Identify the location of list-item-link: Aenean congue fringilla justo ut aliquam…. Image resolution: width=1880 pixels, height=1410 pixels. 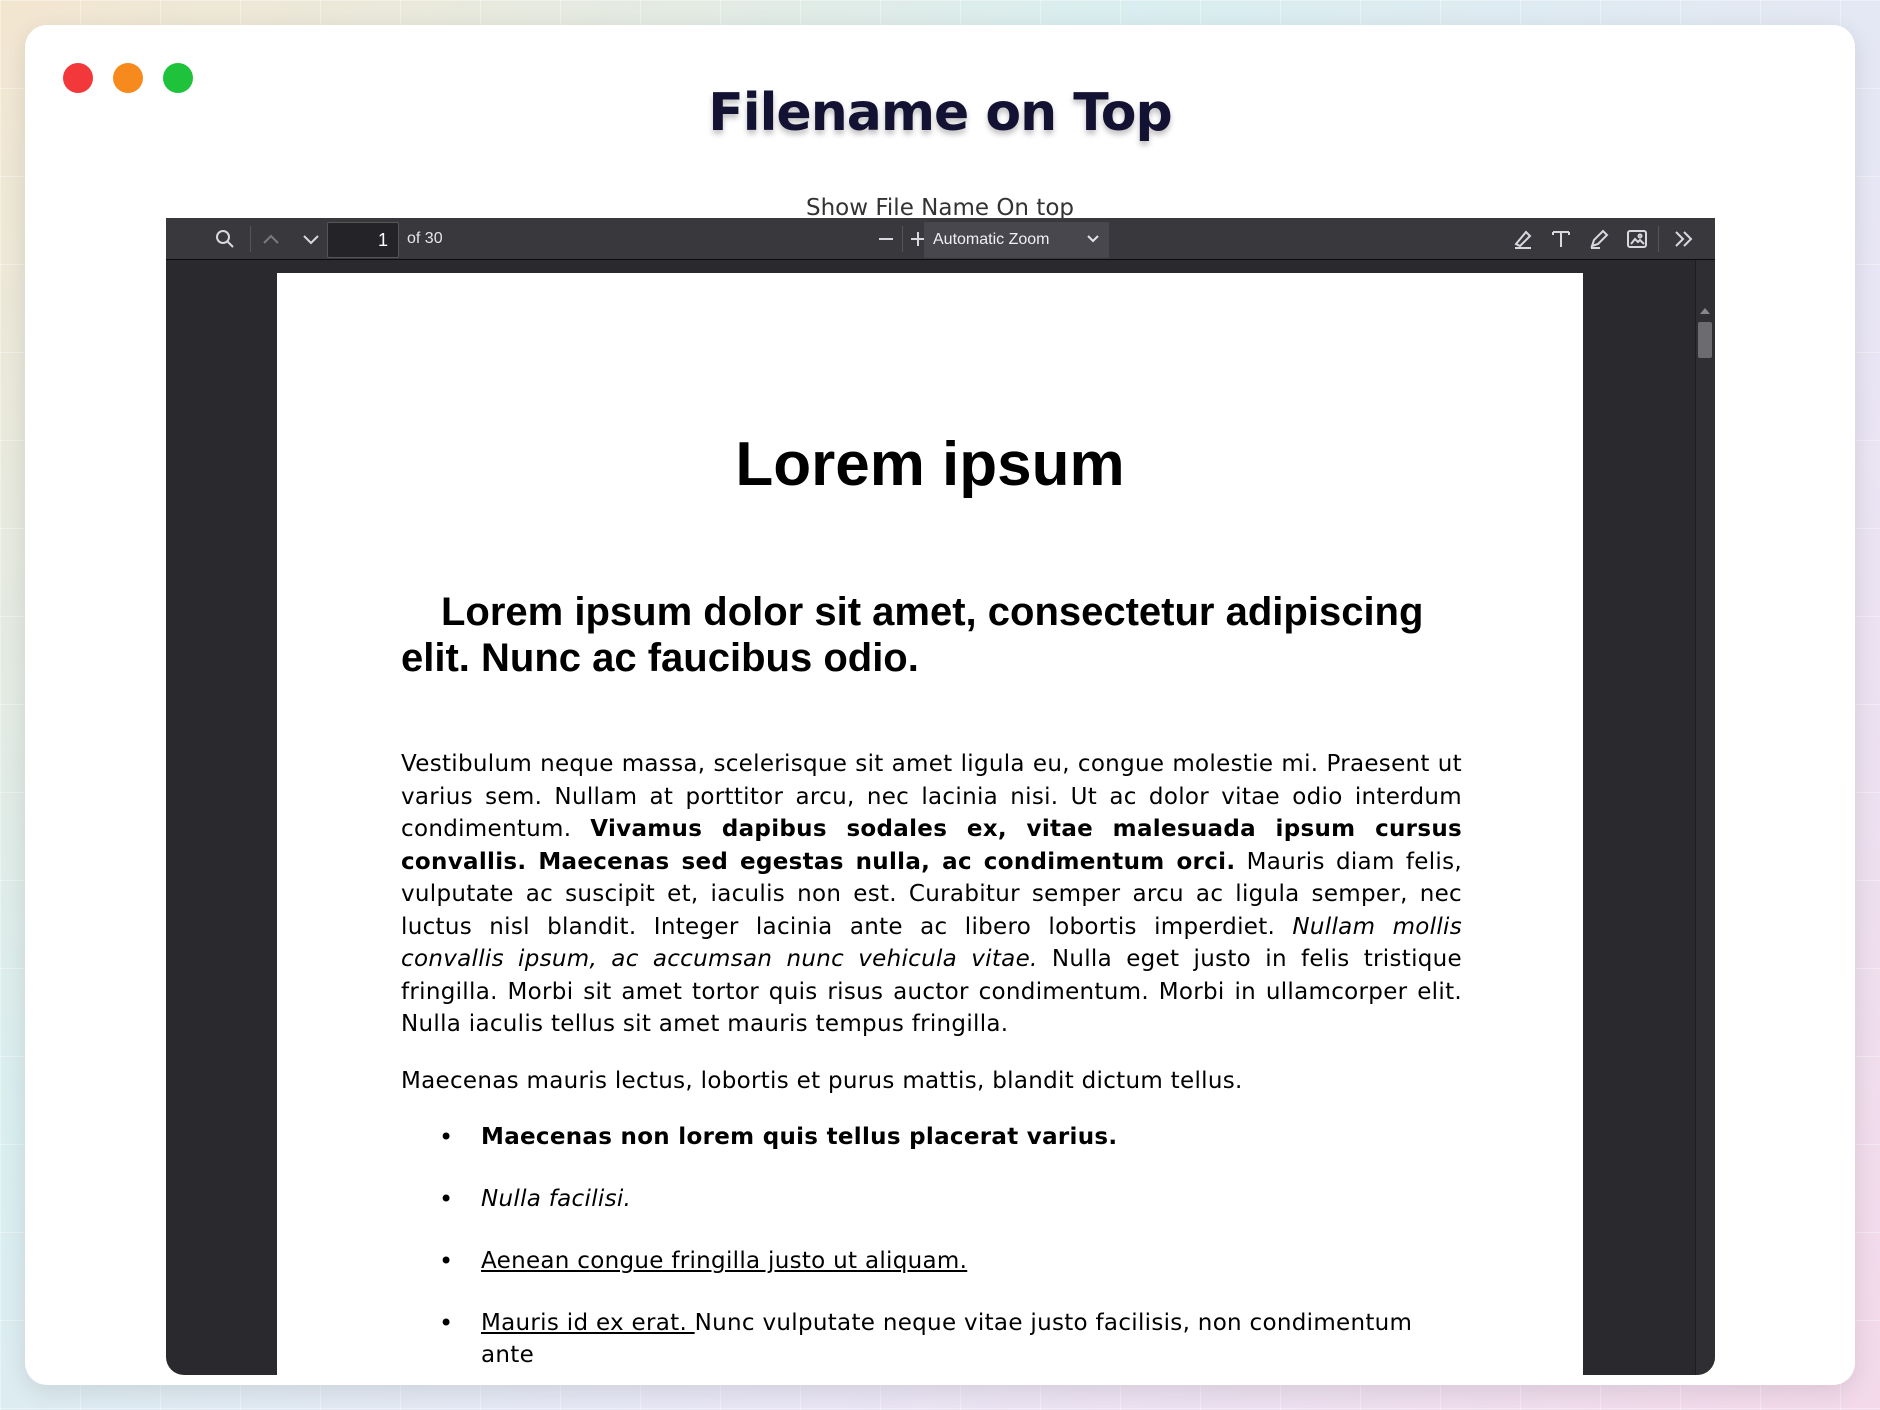
(724, 1261).